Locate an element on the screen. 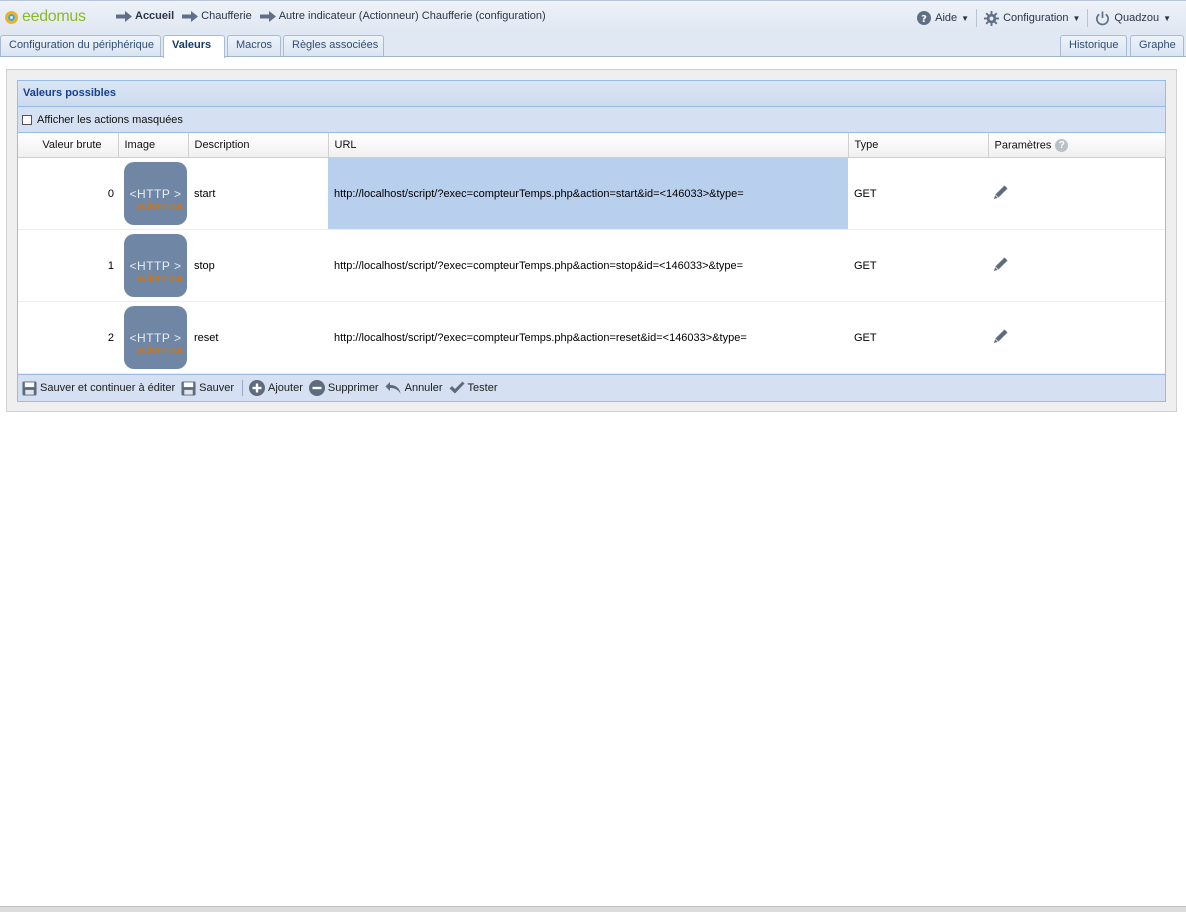  tab-macros: Macros is located at coordinates (254, 45).